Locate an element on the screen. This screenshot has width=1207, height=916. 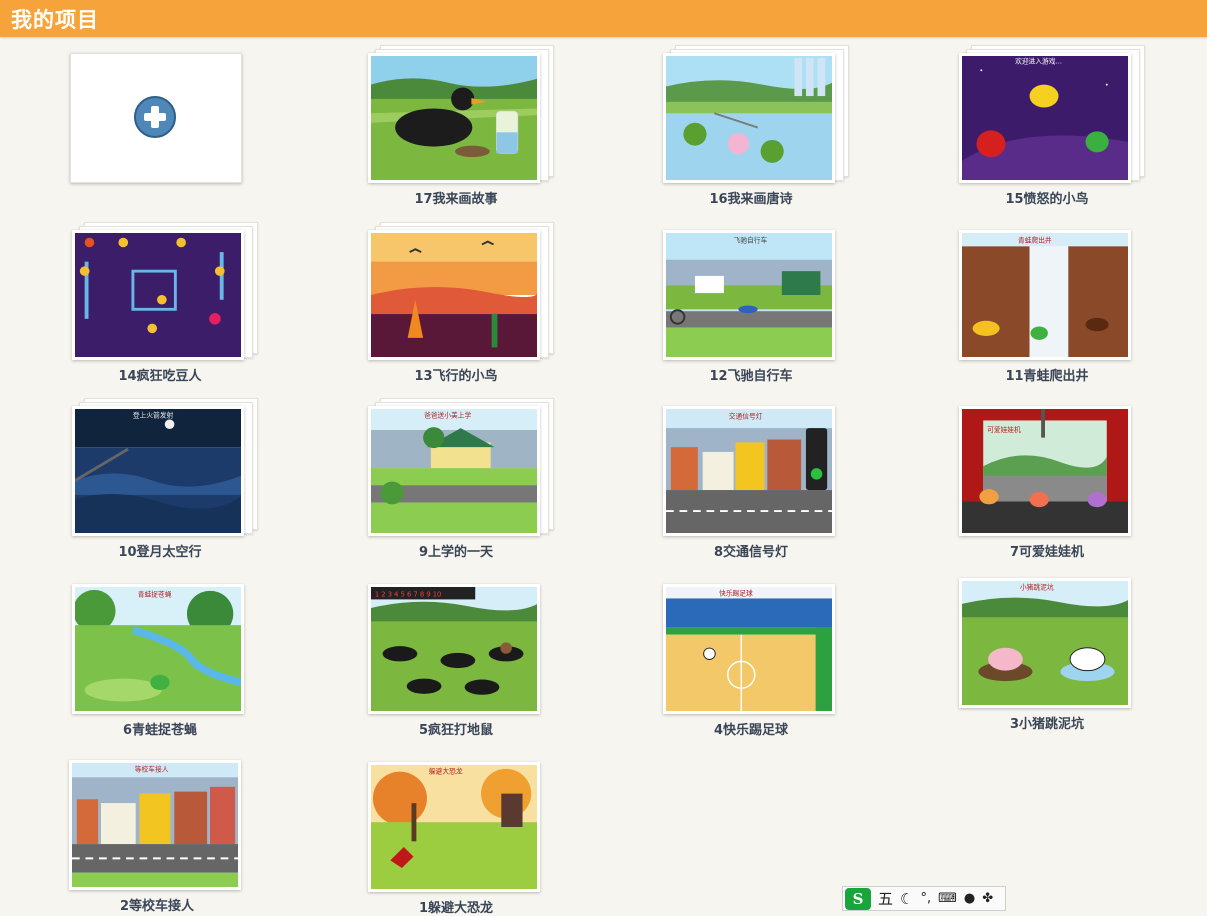
project-card: 可爱娃娃机 7可爱娃娃机 is located at coordinates (1047, 483).